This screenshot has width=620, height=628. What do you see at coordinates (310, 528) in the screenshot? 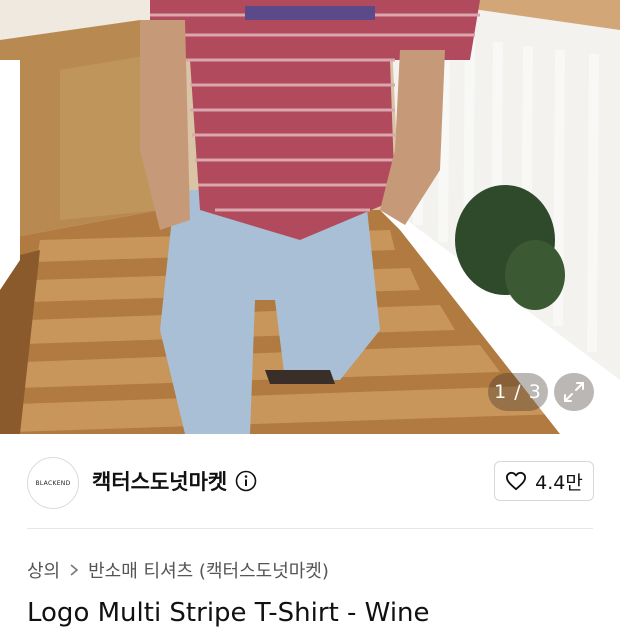
I see `divider` at bounding box center [310, 528].